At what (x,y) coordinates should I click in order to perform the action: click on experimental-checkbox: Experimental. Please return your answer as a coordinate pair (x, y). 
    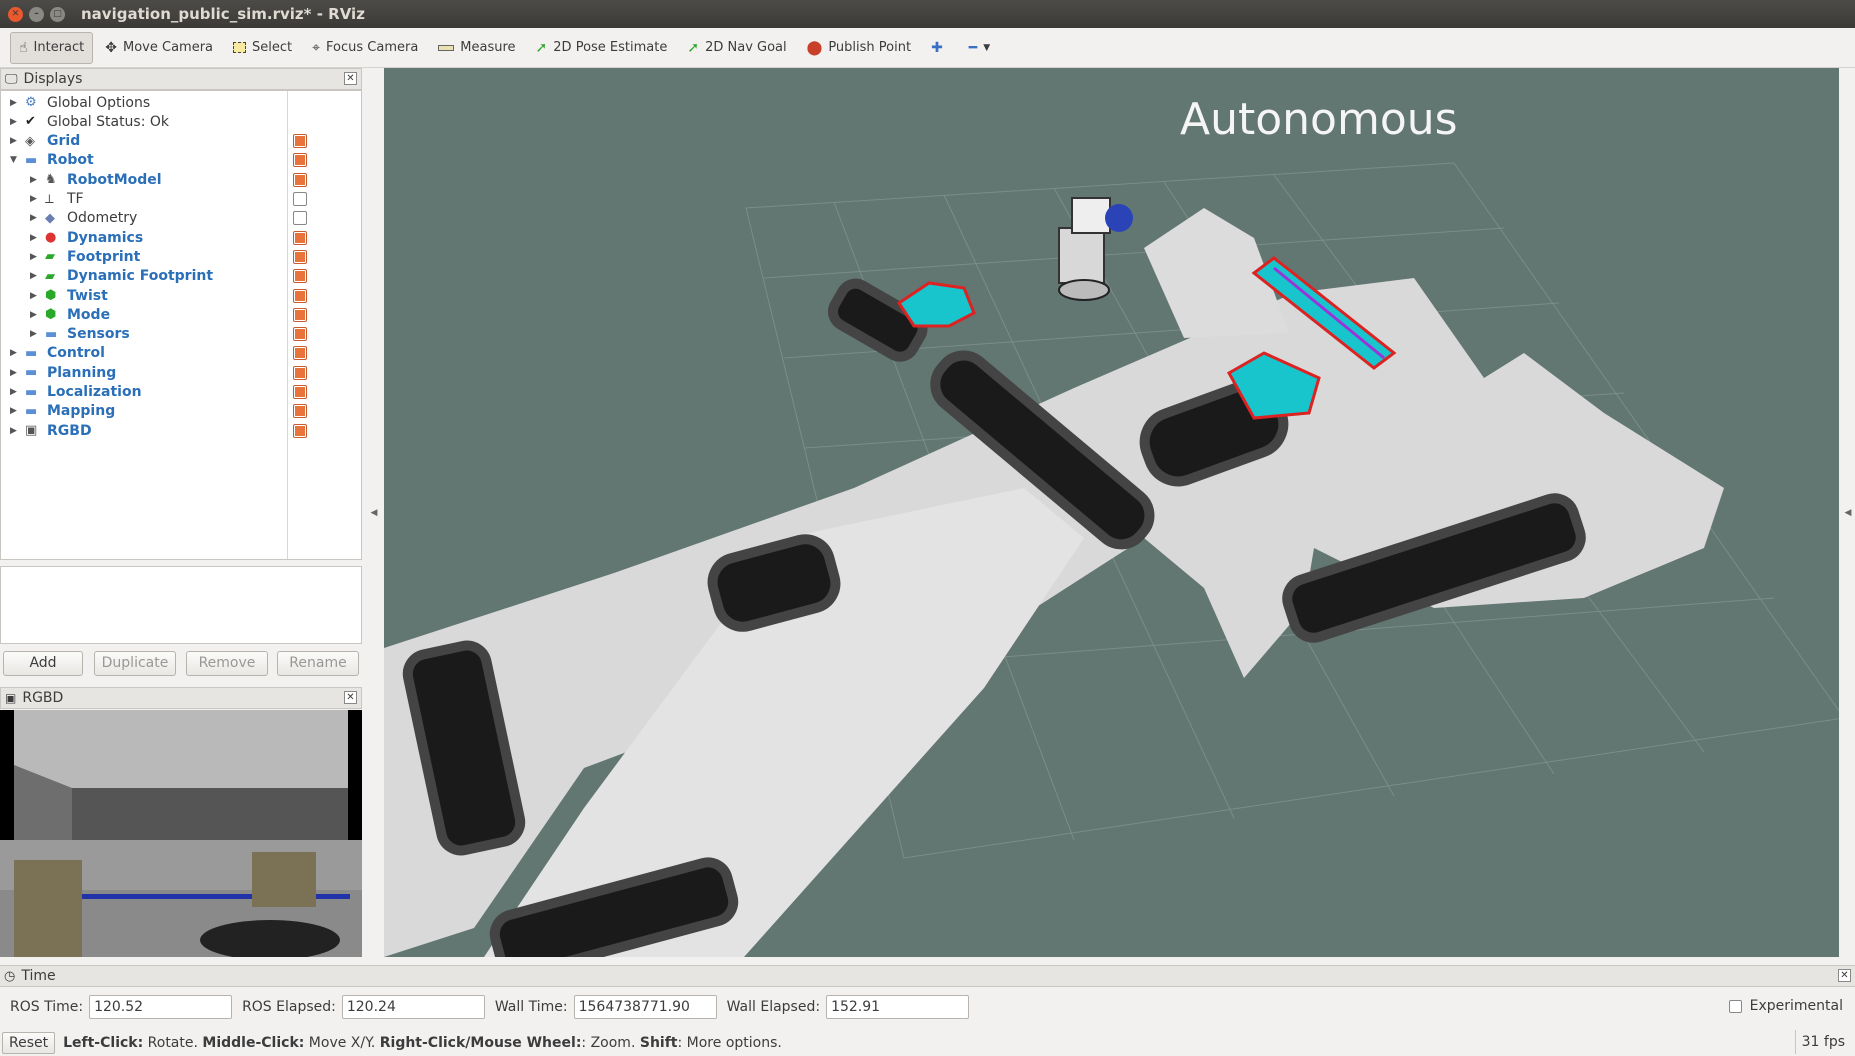
    Looking at the image, I should click on (1785, 1006).